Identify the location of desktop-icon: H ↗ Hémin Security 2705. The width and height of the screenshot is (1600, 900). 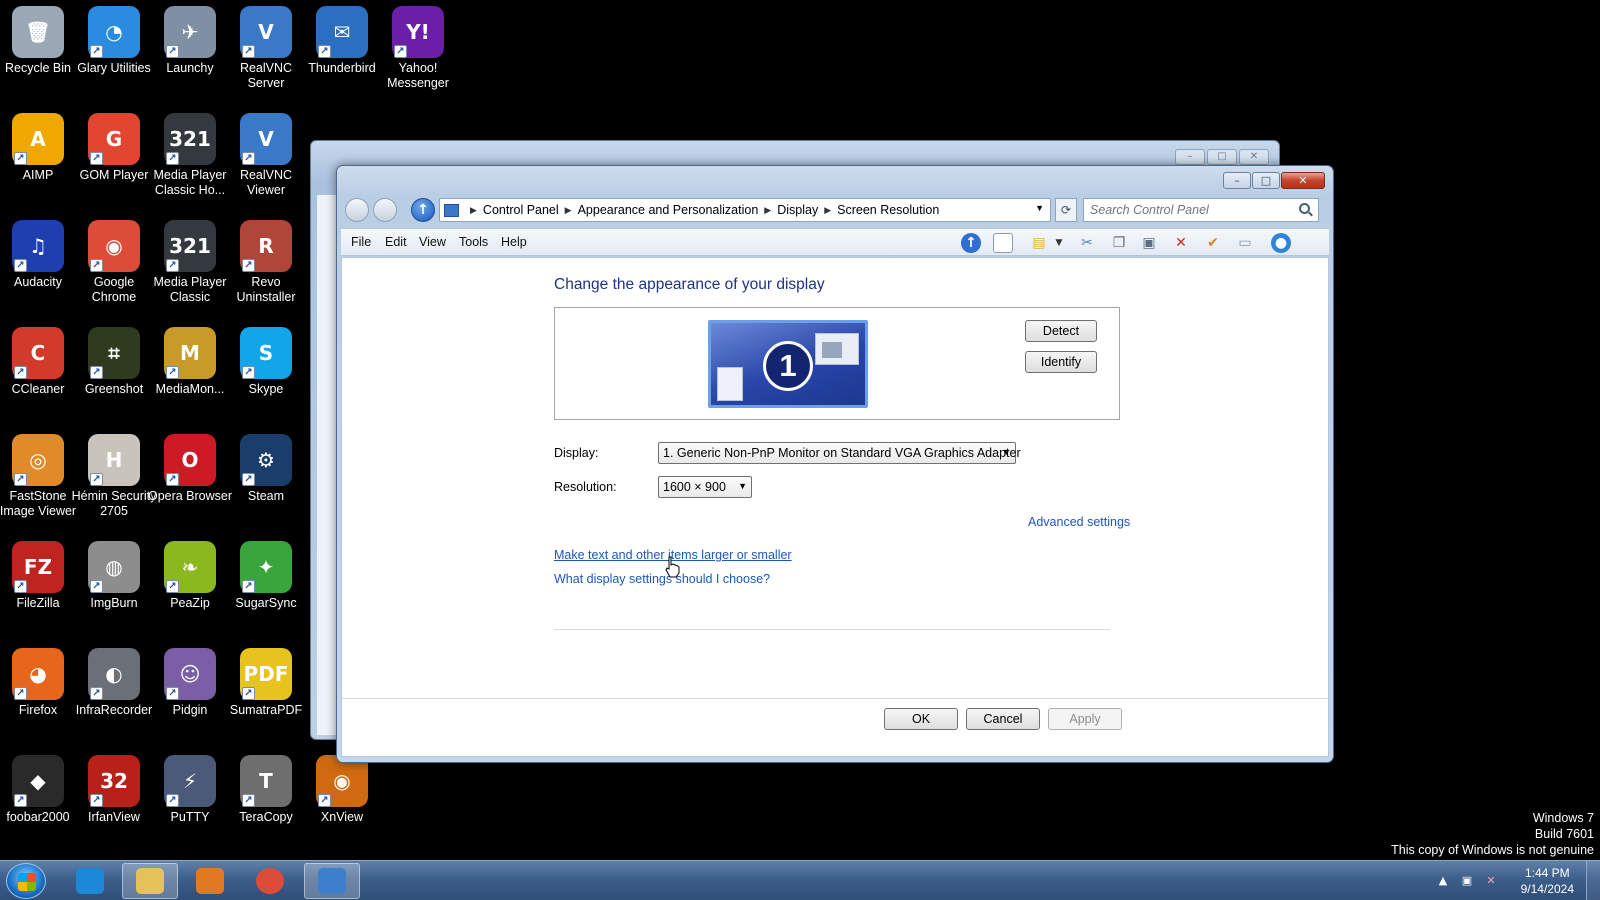
(114, 478).